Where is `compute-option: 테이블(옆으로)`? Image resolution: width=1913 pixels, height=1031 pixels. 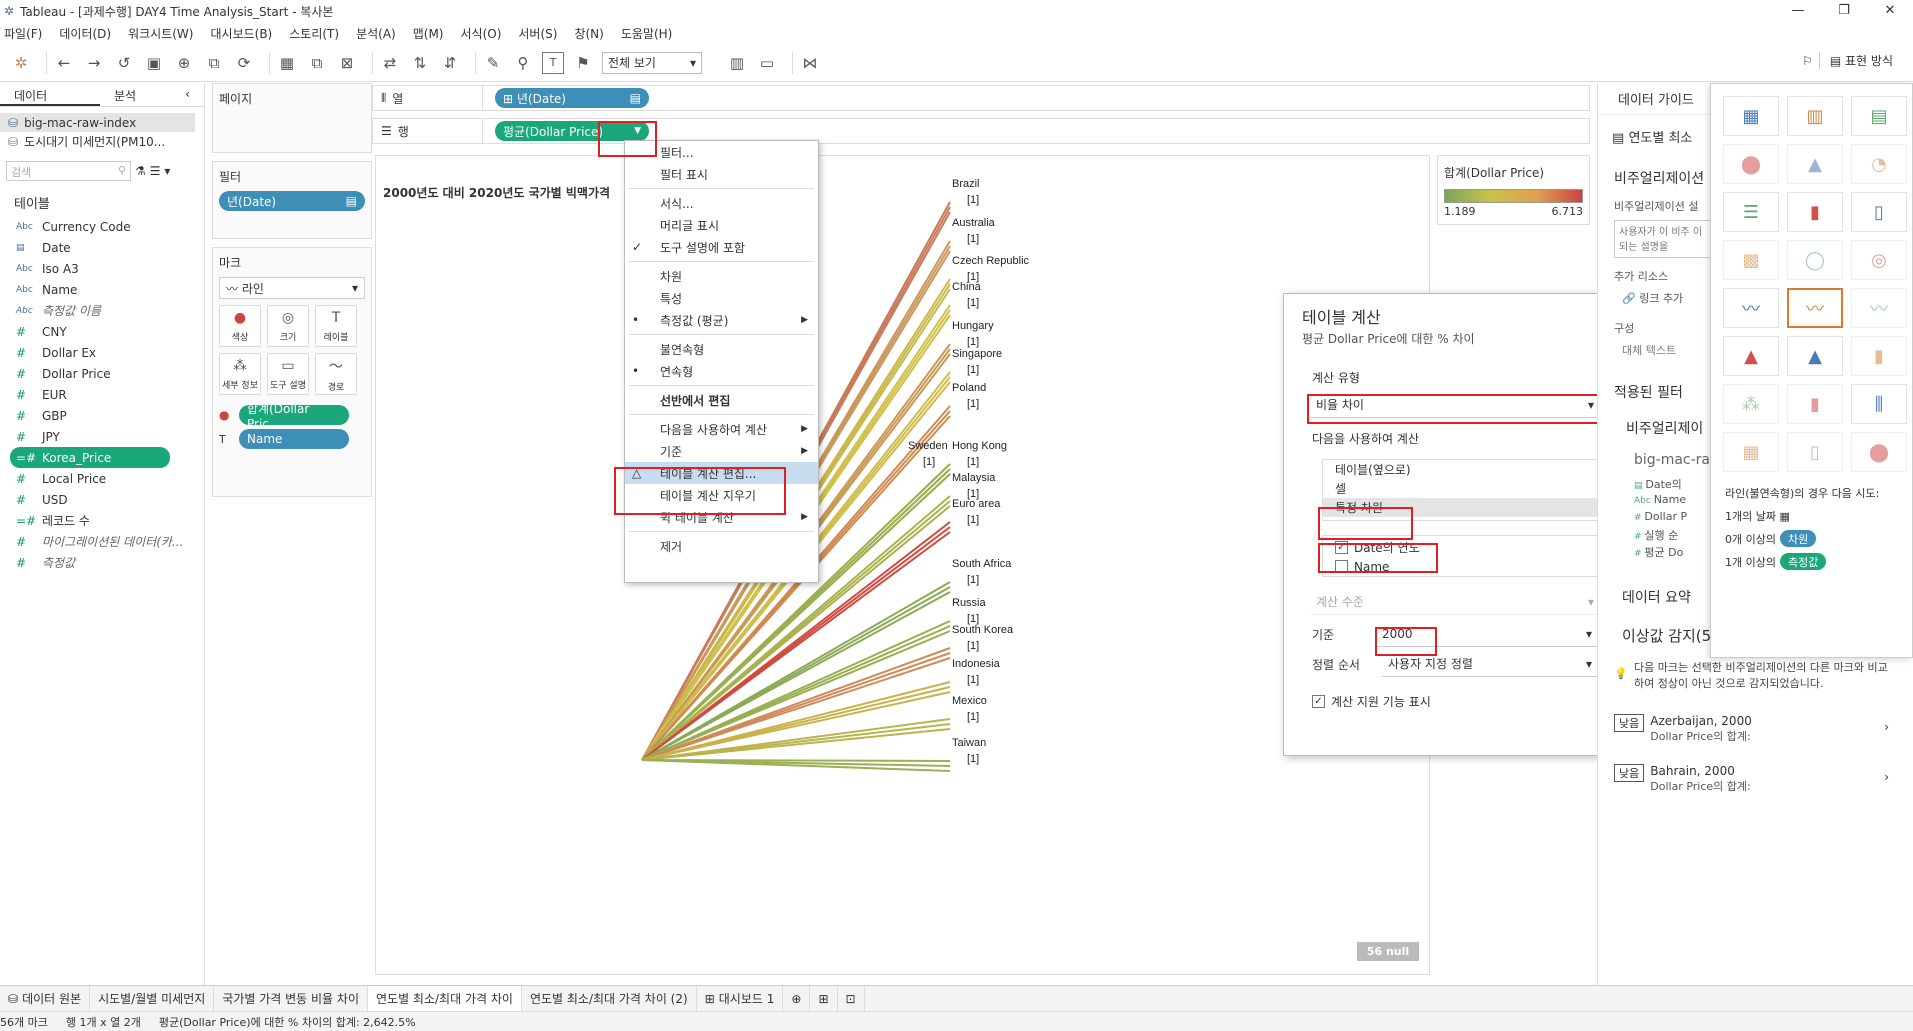
compute-option: 테이블(옆으로) is located at coordinates (1462, 469).